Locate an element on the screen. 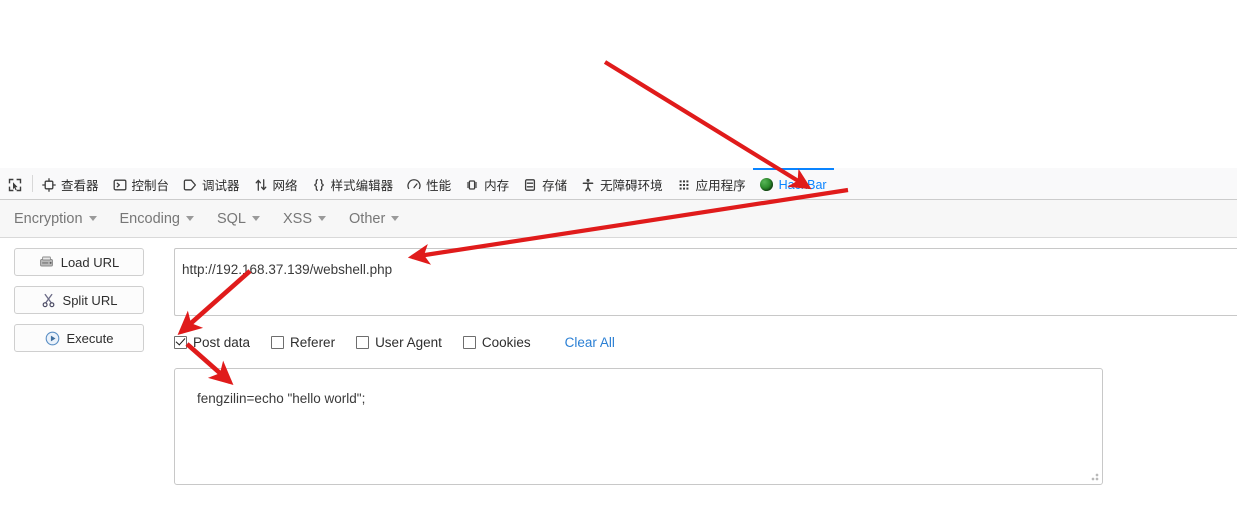 This screenshot has height=520, width=1237. menu-sql: SQL is located at coordinates (243, 219).